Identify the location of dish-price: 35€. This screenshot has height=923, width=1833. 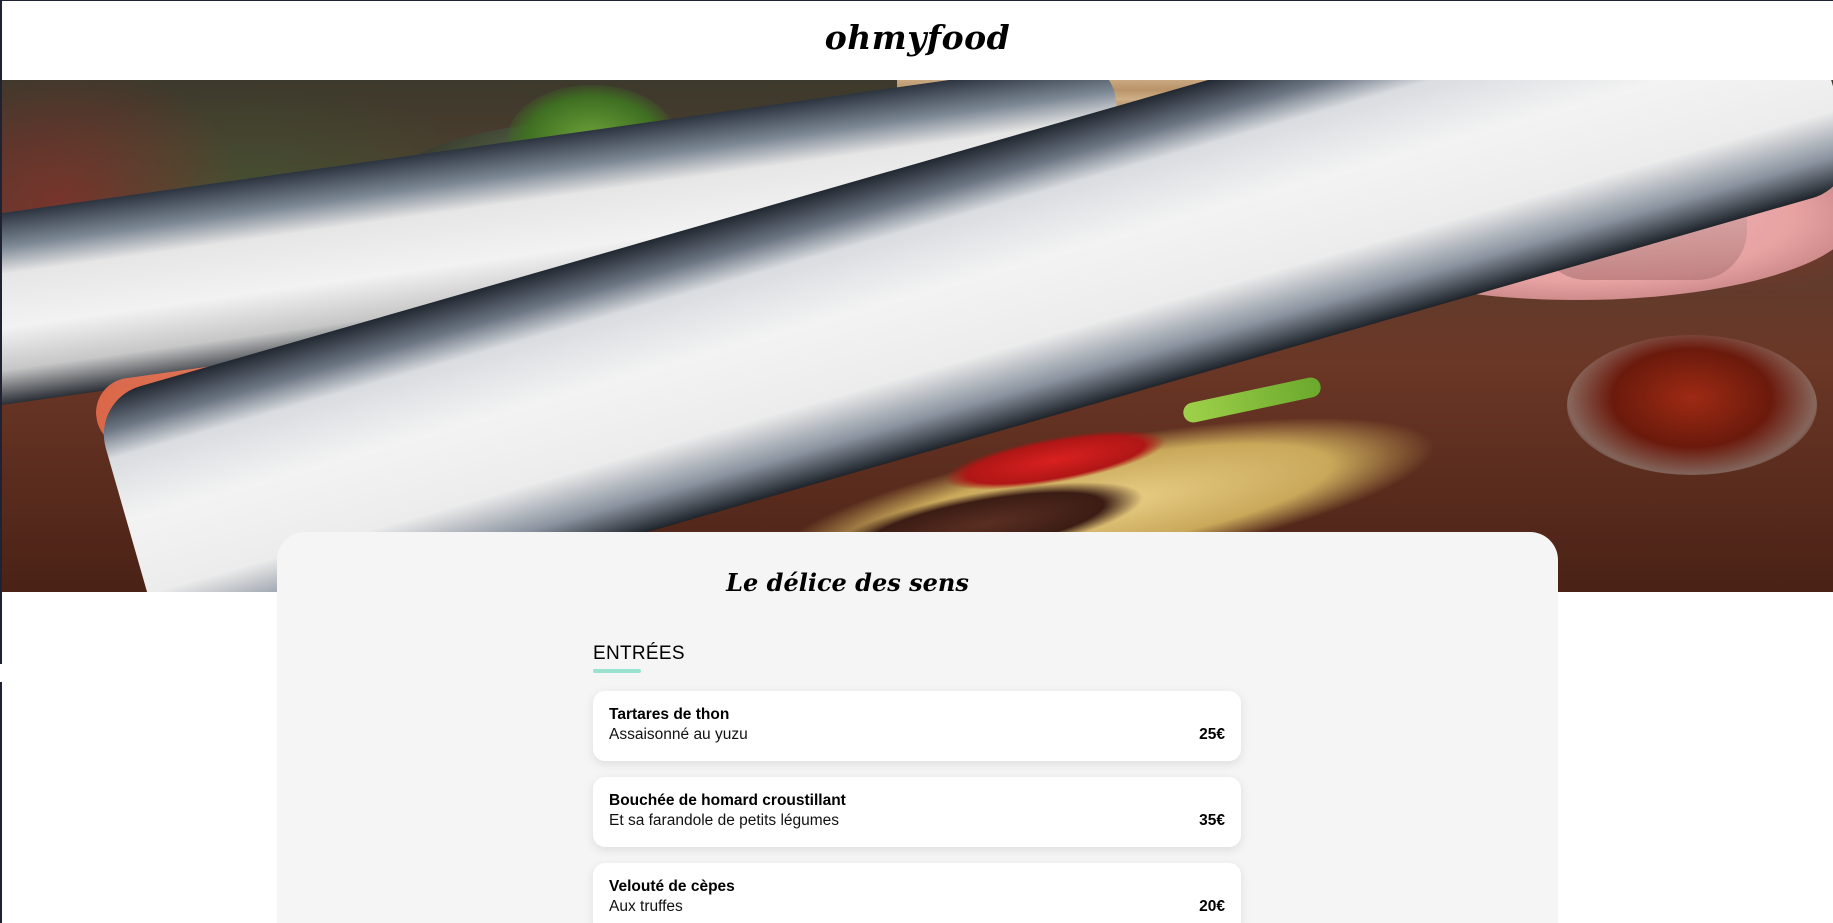
(1212, 820).